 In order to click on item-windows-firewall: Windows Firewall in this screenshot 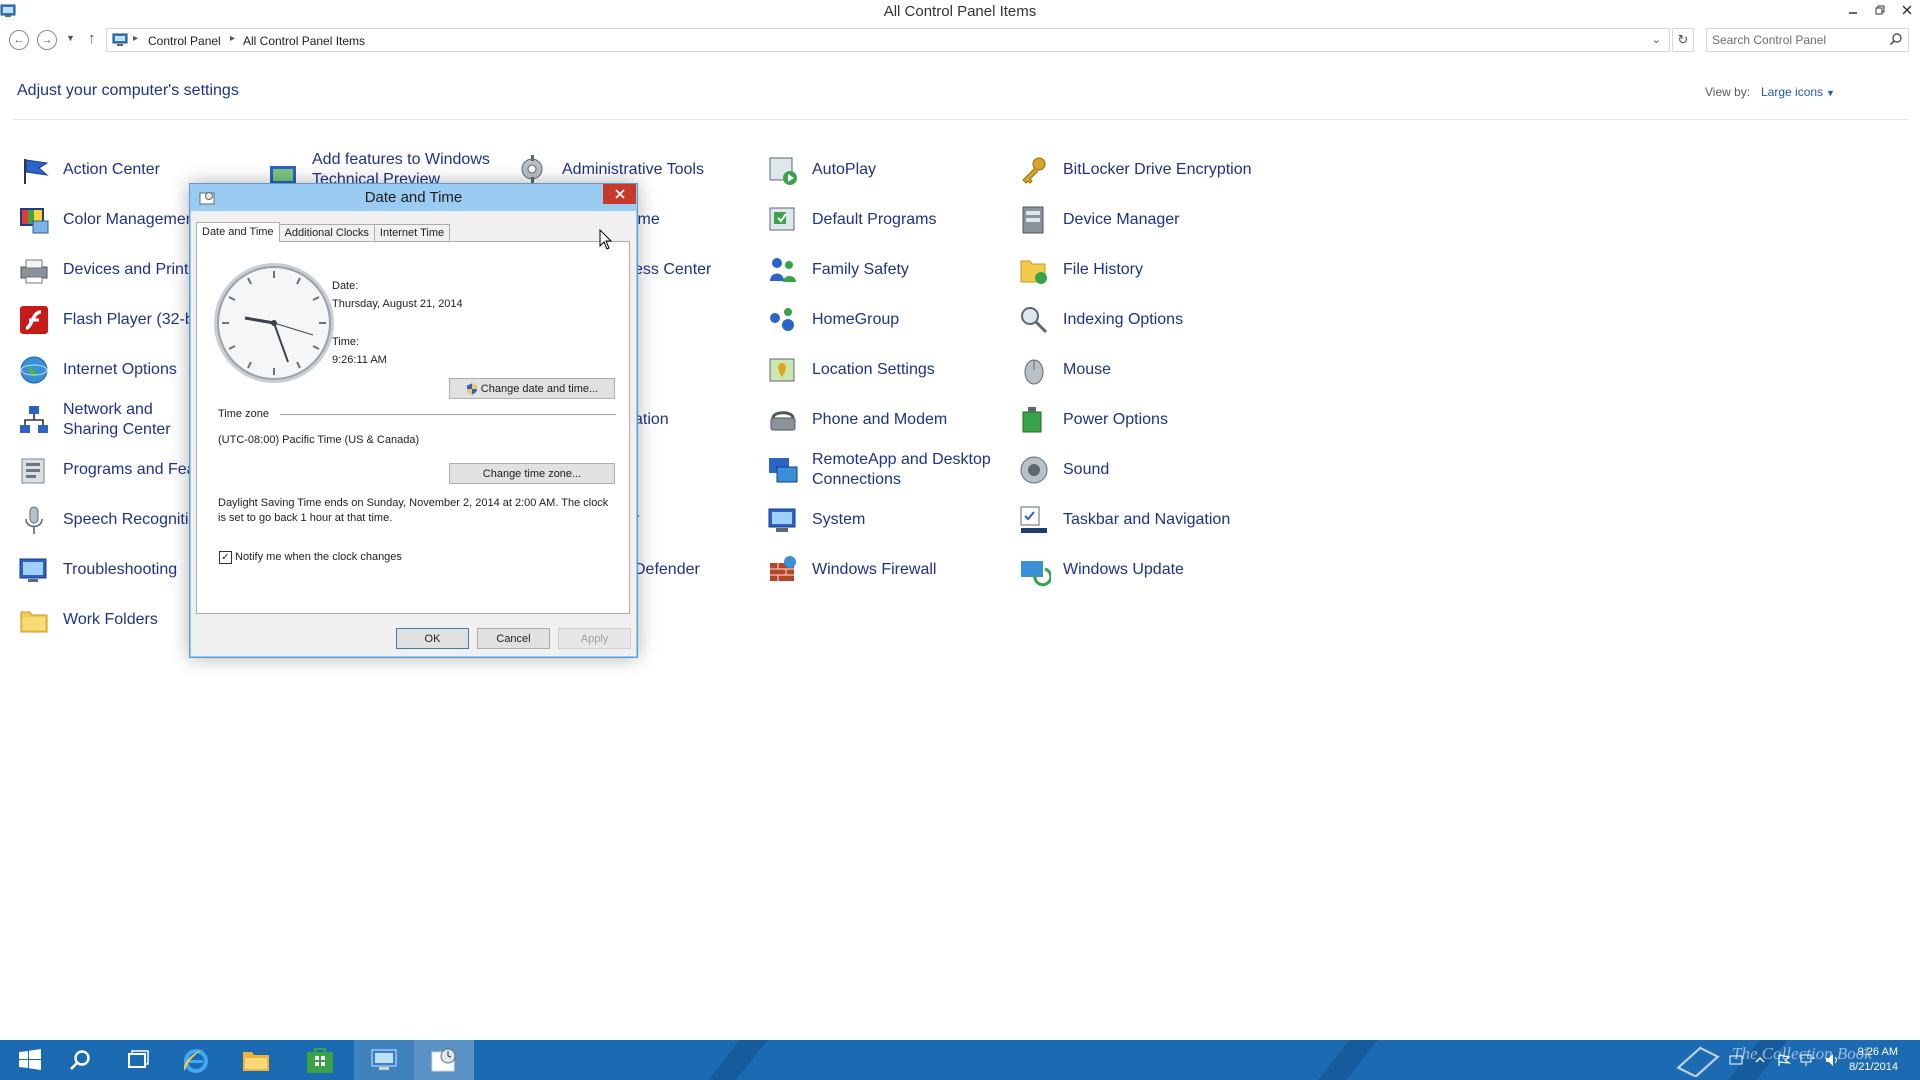, I will do `click(851, 570)`.